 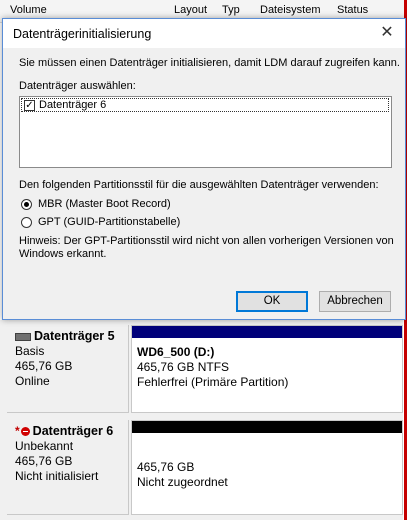 I want to click on disk-label-5: Datenträger 5 Basis 465,76 GB Online, so click(x=68, y=369).